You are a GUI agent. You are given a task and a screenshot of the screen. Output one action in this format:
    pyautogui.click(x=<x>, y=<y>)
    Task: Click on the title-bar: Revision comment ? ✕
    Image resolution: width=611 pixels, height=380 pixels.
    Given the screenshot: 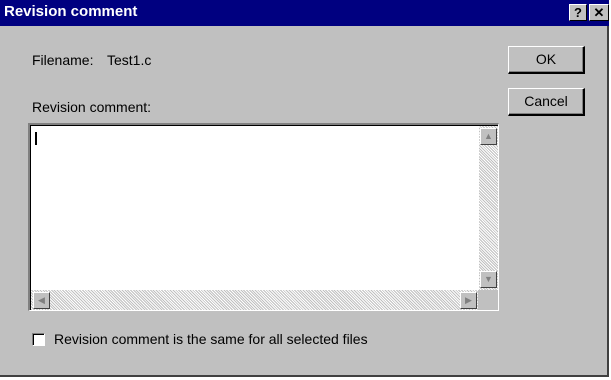 What is the action you would take?
    pyautogui.click(x=304, y=13)
    